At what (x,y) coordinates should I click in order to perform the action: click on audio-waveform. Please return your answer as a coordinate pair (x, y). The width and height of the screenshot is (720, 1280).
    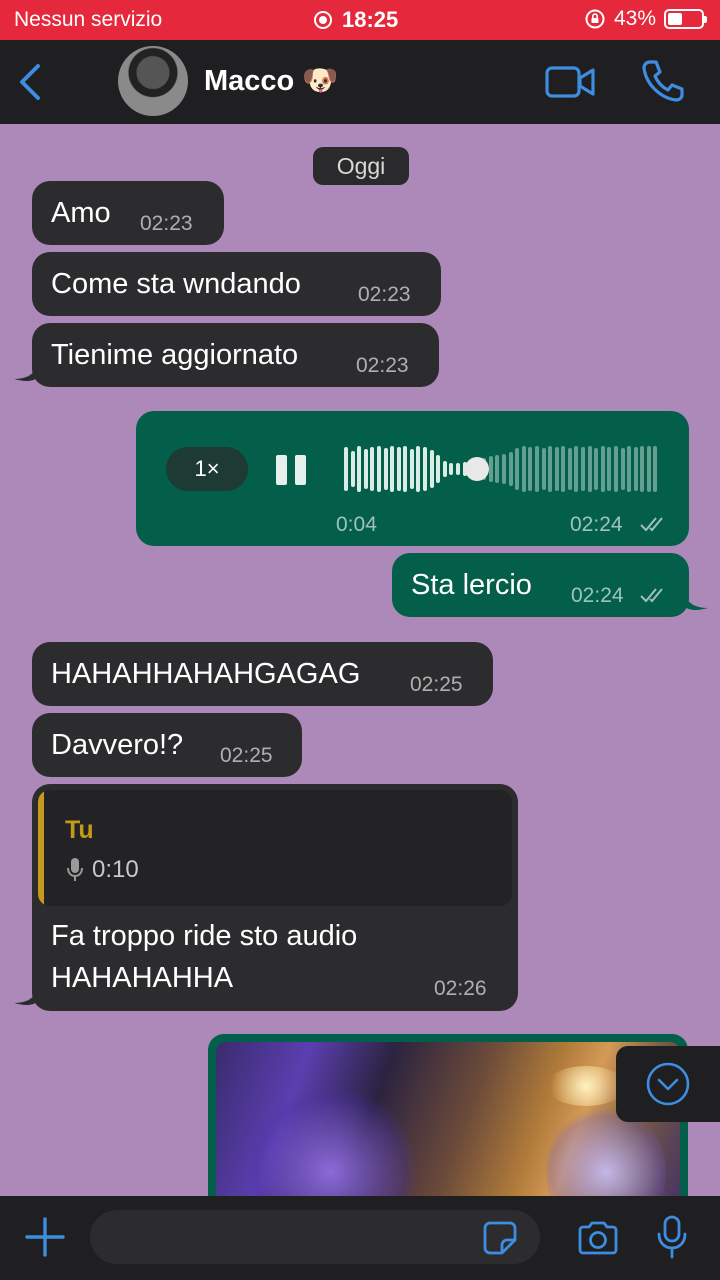
    Looking at the image, I should click on (502, 469).